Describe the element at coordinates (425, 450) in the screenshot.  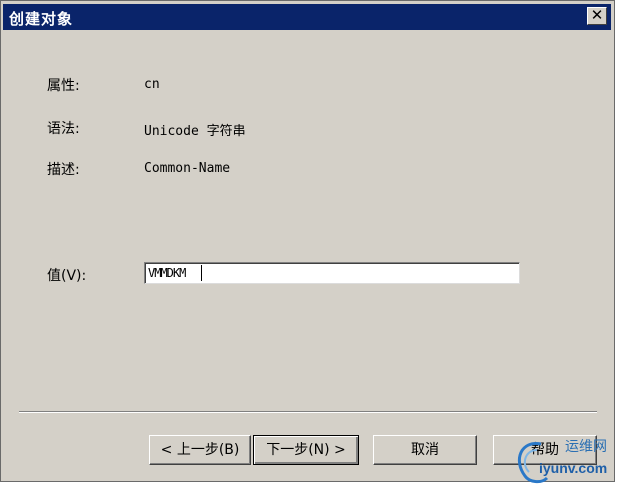
I see `cancel-button: 取消` at that location.